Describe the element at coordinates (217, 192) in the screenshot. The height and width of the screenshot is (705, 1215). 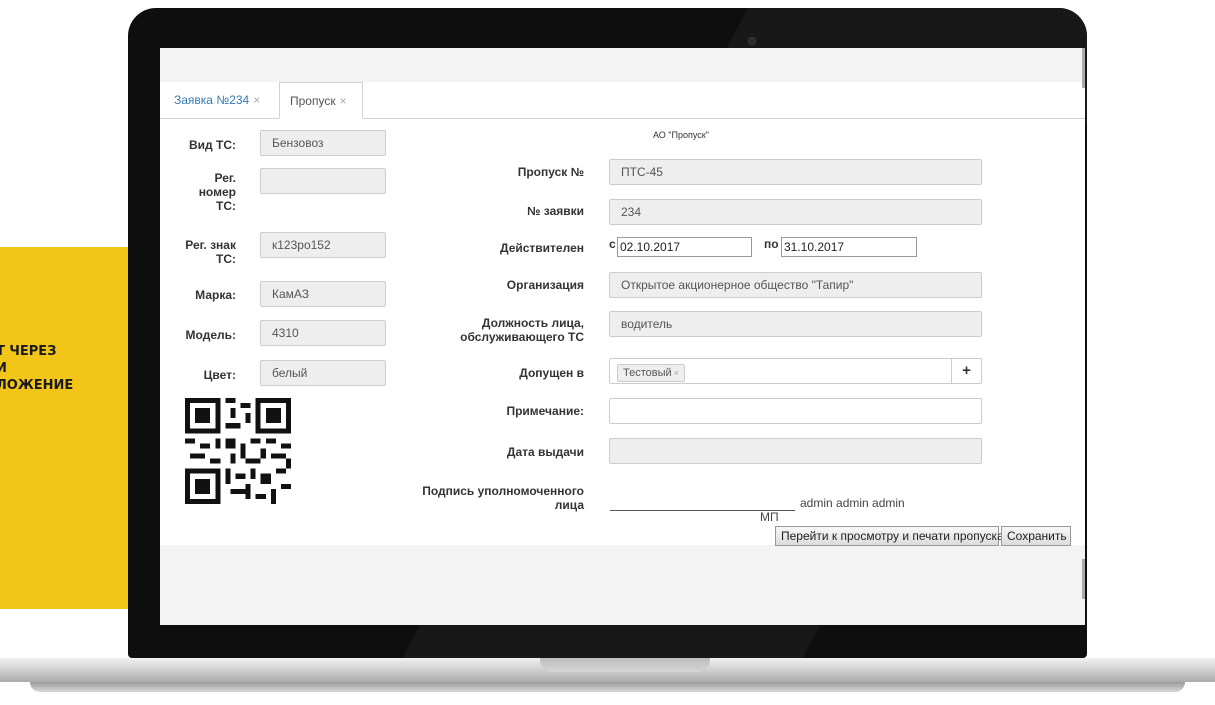
I see `reg-number-label: Рег. номер ТС:` at that location.